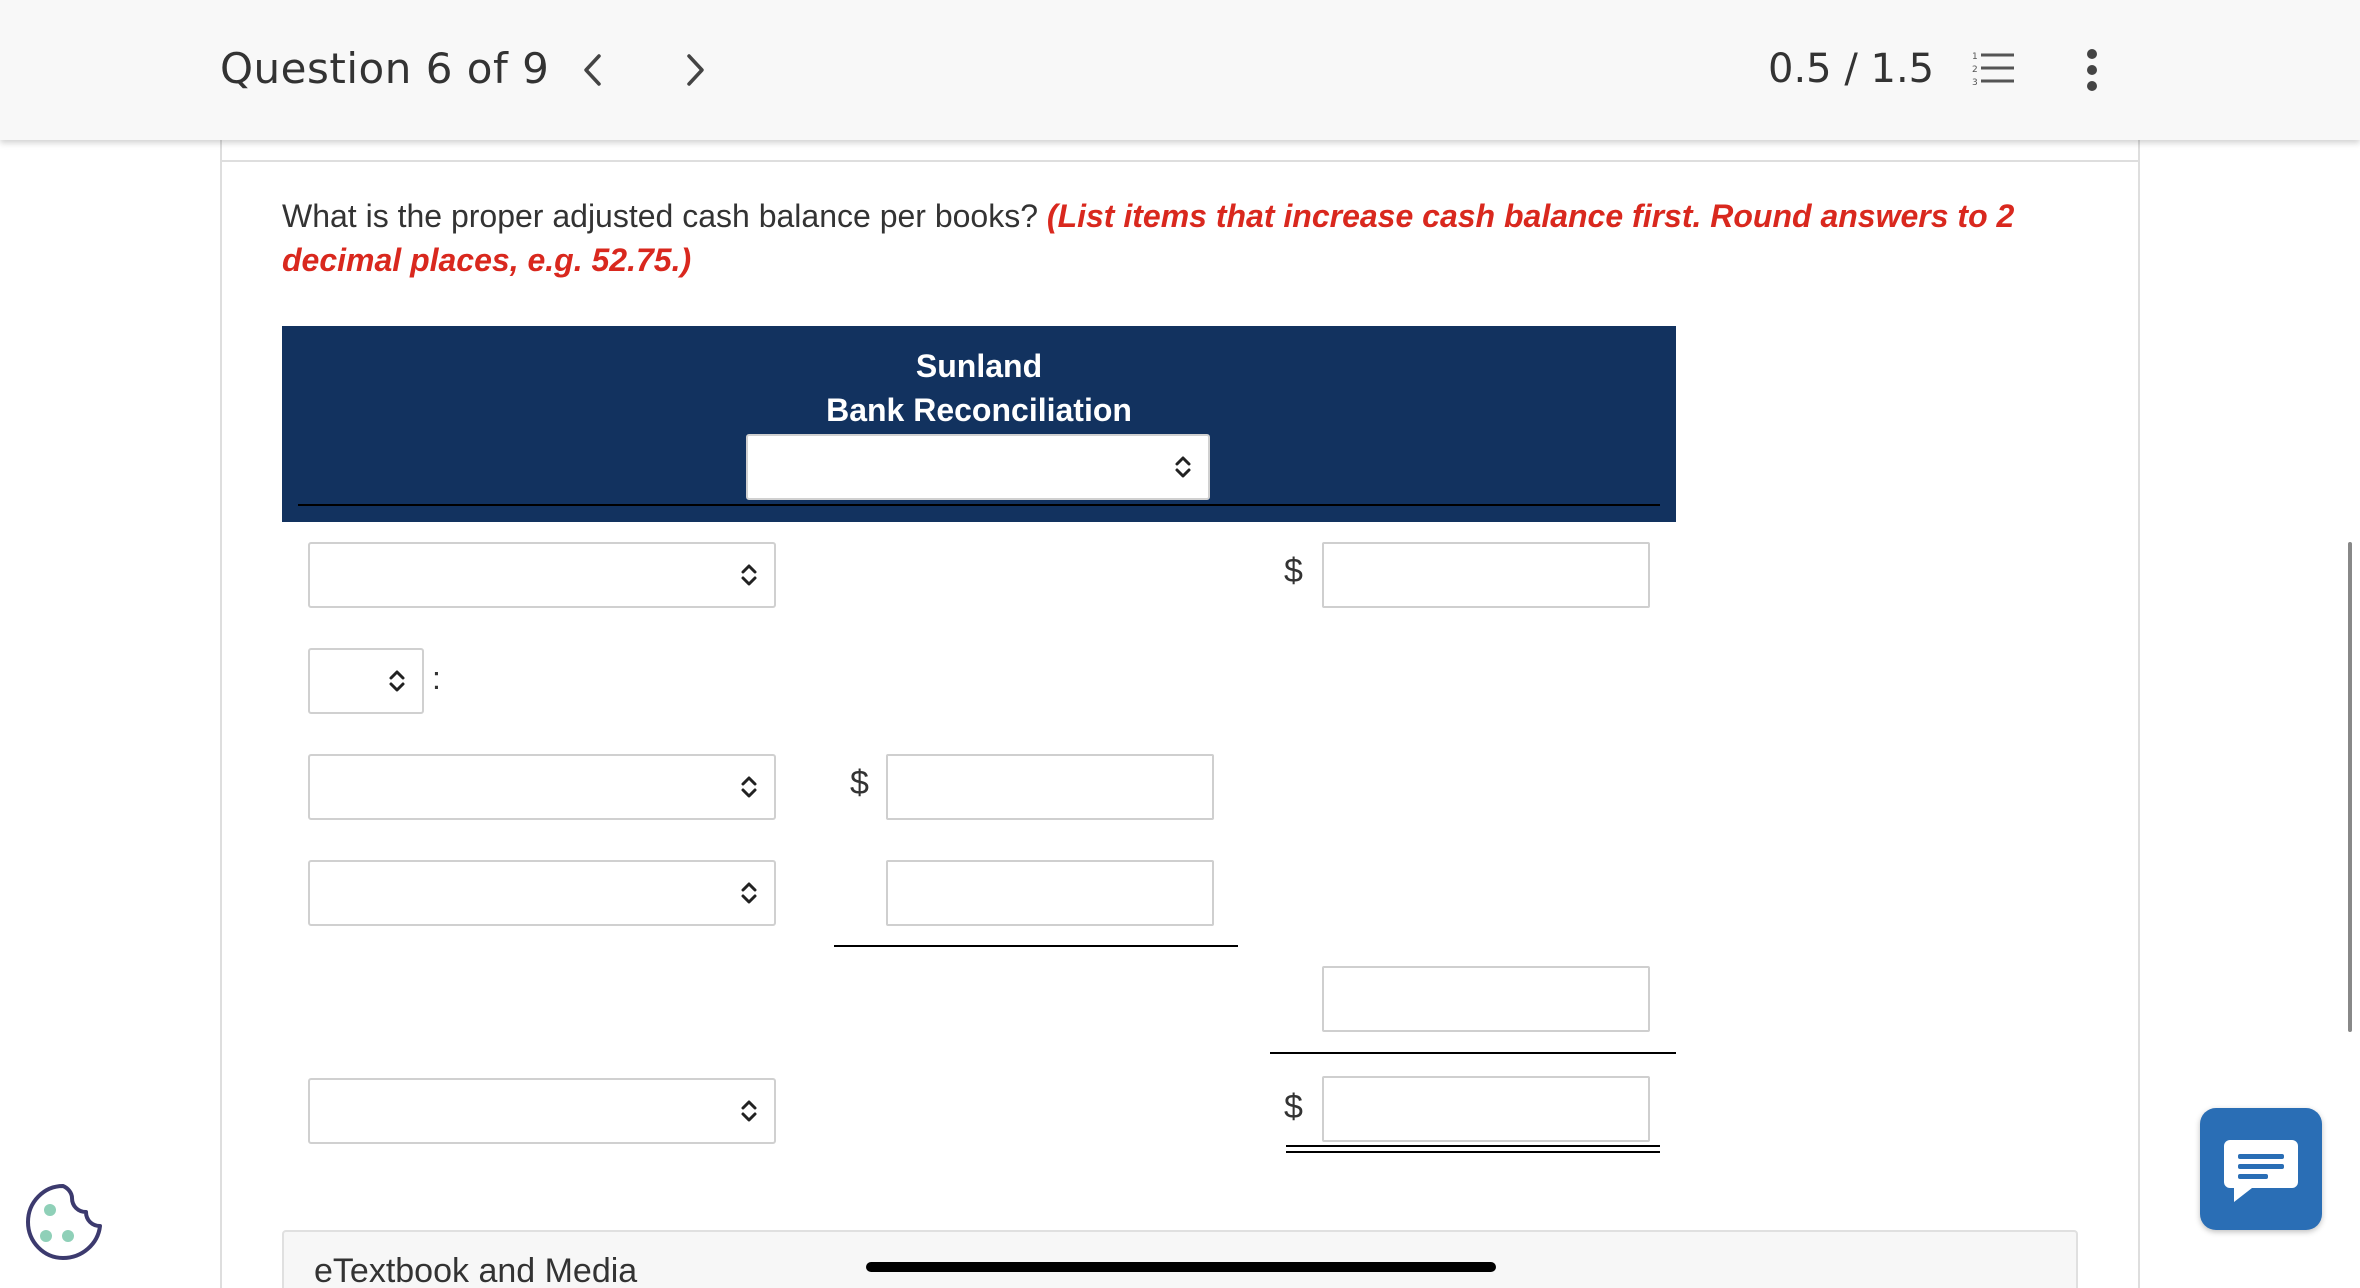 The image size is (2360, 1288). What do you see at coordinates (1473, 1152) in the screenshot?
I see `double-rule-bottom` at bounding box center [1473, 1152].